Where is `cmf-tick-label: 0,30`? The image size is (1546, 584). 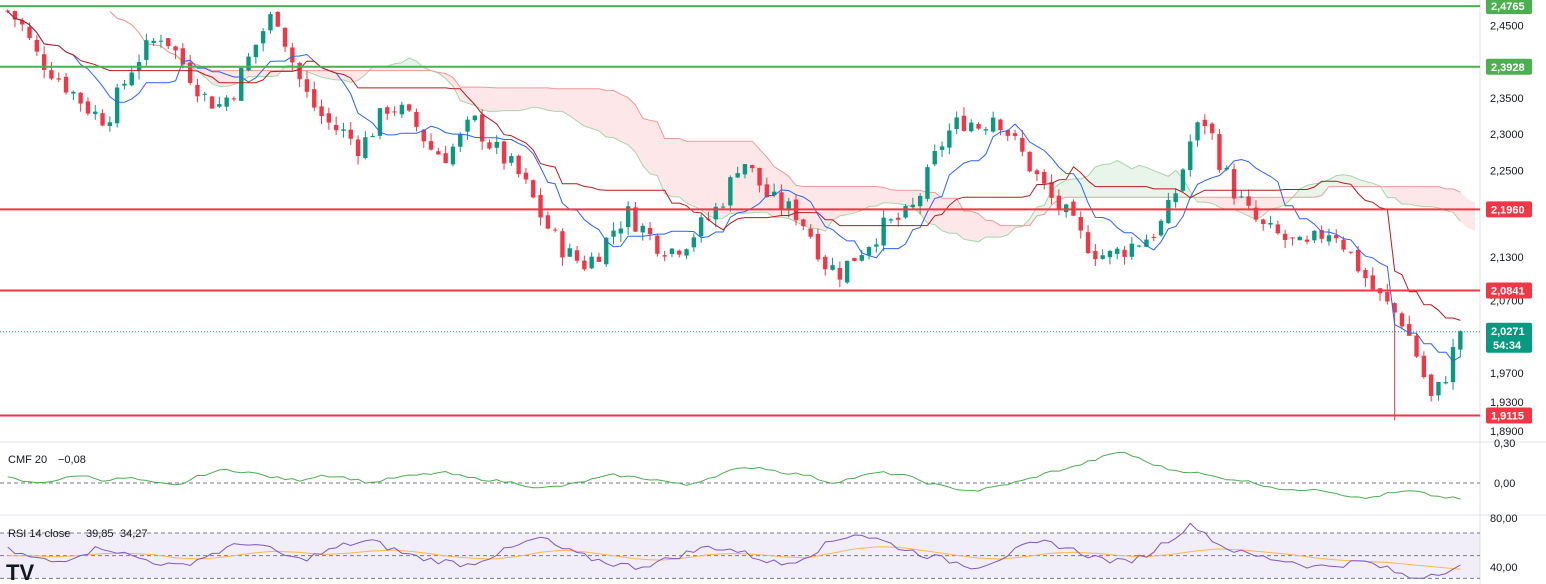
cmf-tick-label: 0,30 is located at coordinates (1504, 444).